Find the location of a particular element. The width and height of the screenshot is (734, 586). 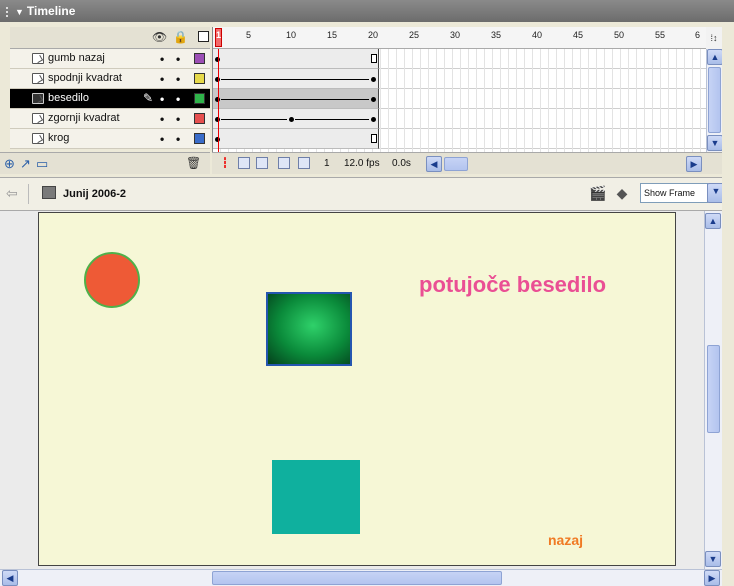

eye-icon: 👁 is located at coordinates (159, 37).